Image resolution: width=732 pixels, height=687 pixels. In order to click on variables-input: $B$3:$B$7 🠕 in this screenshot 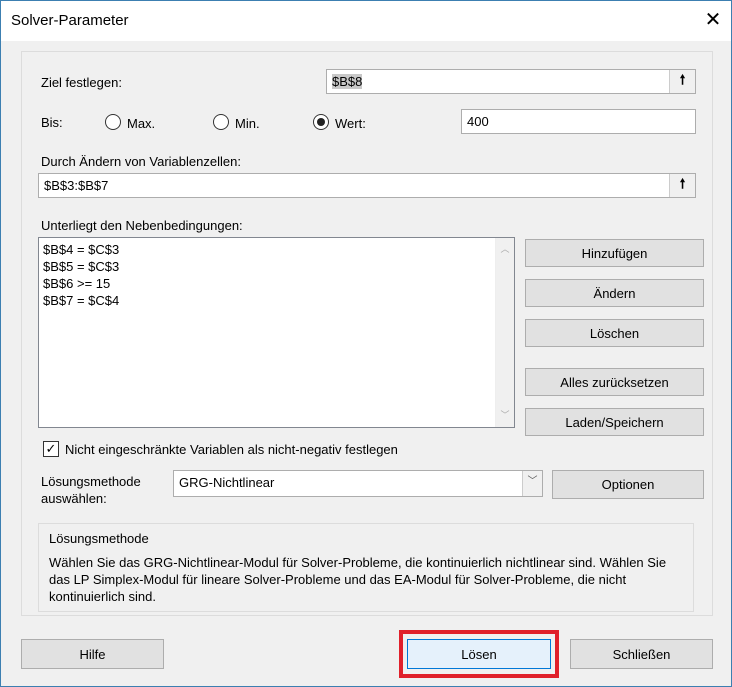, I will do `click(367, 185)`.